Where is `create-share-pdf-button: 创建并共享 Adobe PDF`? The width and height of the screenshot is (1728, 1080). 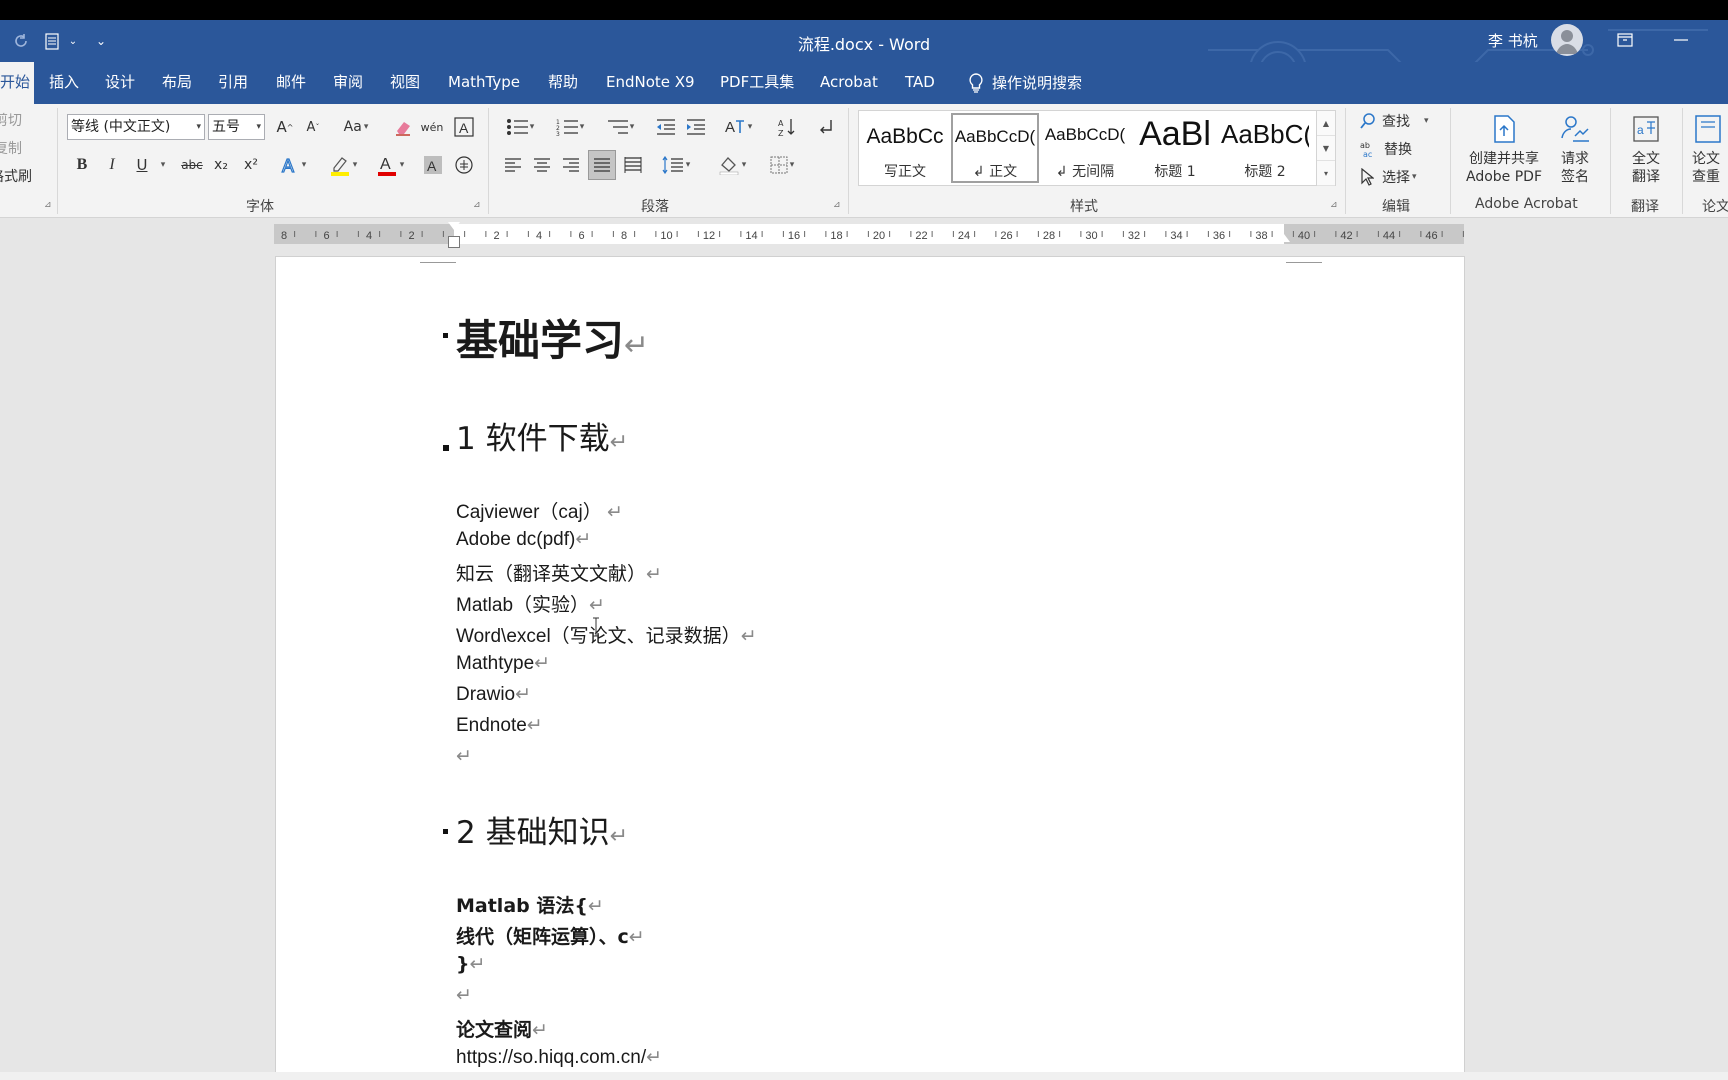
create-share-pdf-button: 创建并共享 Adobe PDF is located at coordinates (1504, 150).